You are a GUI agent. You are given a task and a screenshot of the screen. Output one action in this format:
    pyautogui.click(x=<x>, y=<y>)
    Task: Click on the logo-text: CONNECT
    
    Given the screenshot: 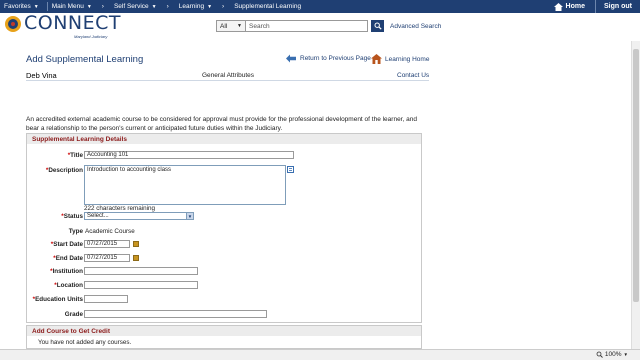 What is the action you would take?
    pyautogui.click(x=73, y=23)
    